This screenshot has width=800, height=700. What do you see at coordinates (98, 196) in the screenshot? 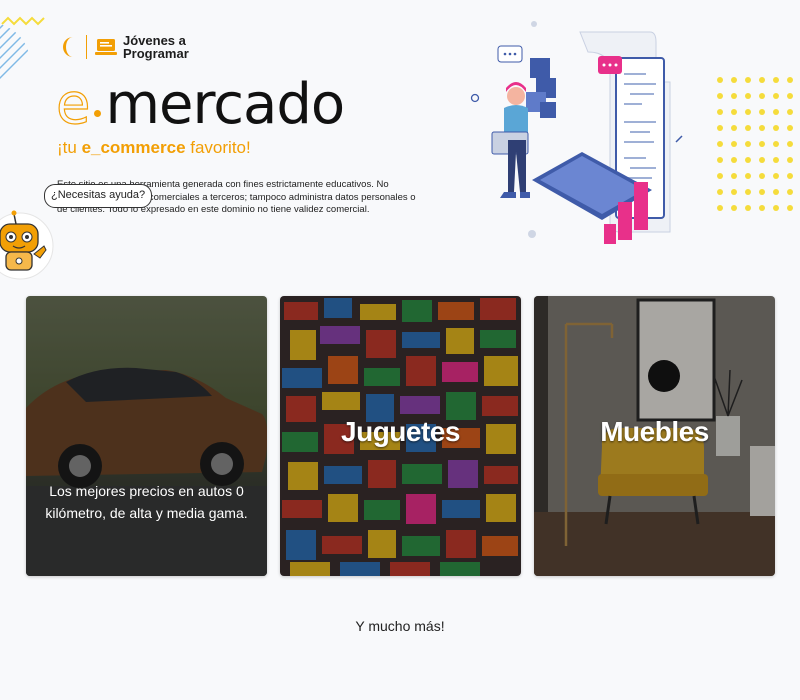
I see `help-bubble: ¿Necesitas ayuda?` at bounding box center [98, 196].